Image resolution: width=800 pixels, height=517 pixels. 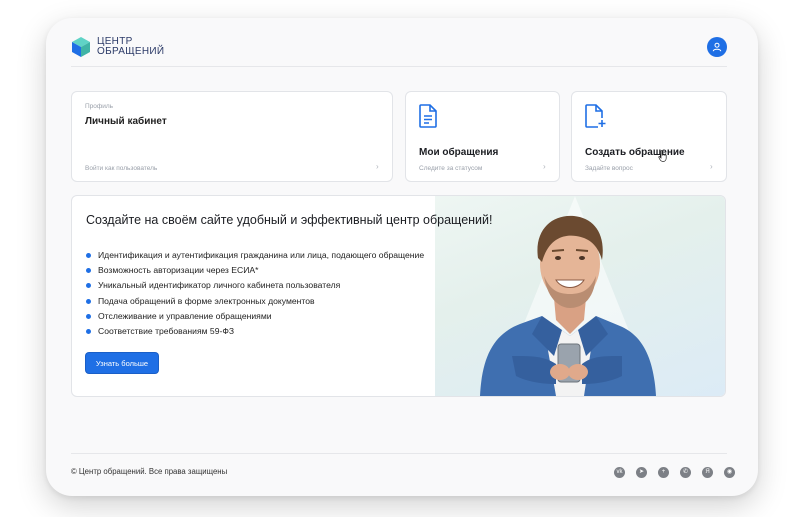 What do you see at coordinates (609, 168) in the screenshot?
I see `card-hint: Задайте вопрос` at bounding box center [609, 168].